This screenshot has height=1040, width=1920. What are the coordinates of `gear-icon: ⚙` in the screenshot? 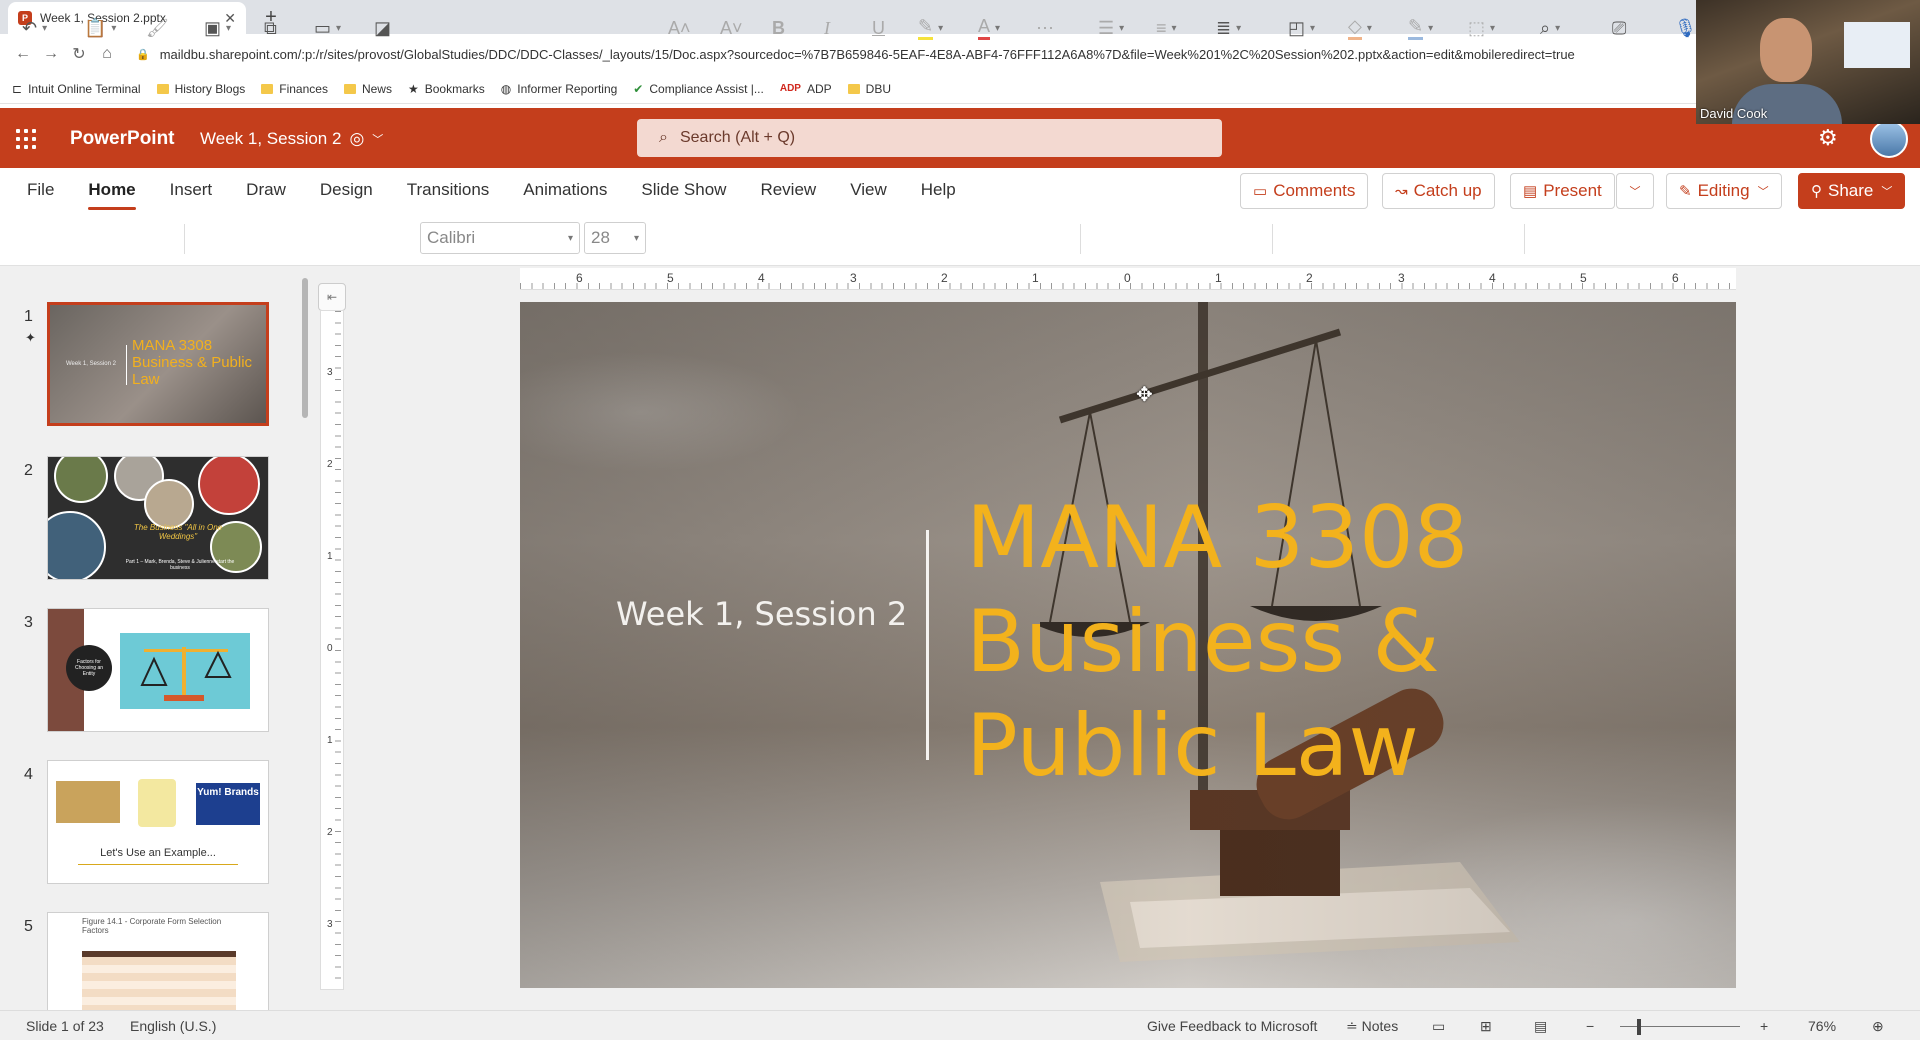 It's located at (1828, 138).